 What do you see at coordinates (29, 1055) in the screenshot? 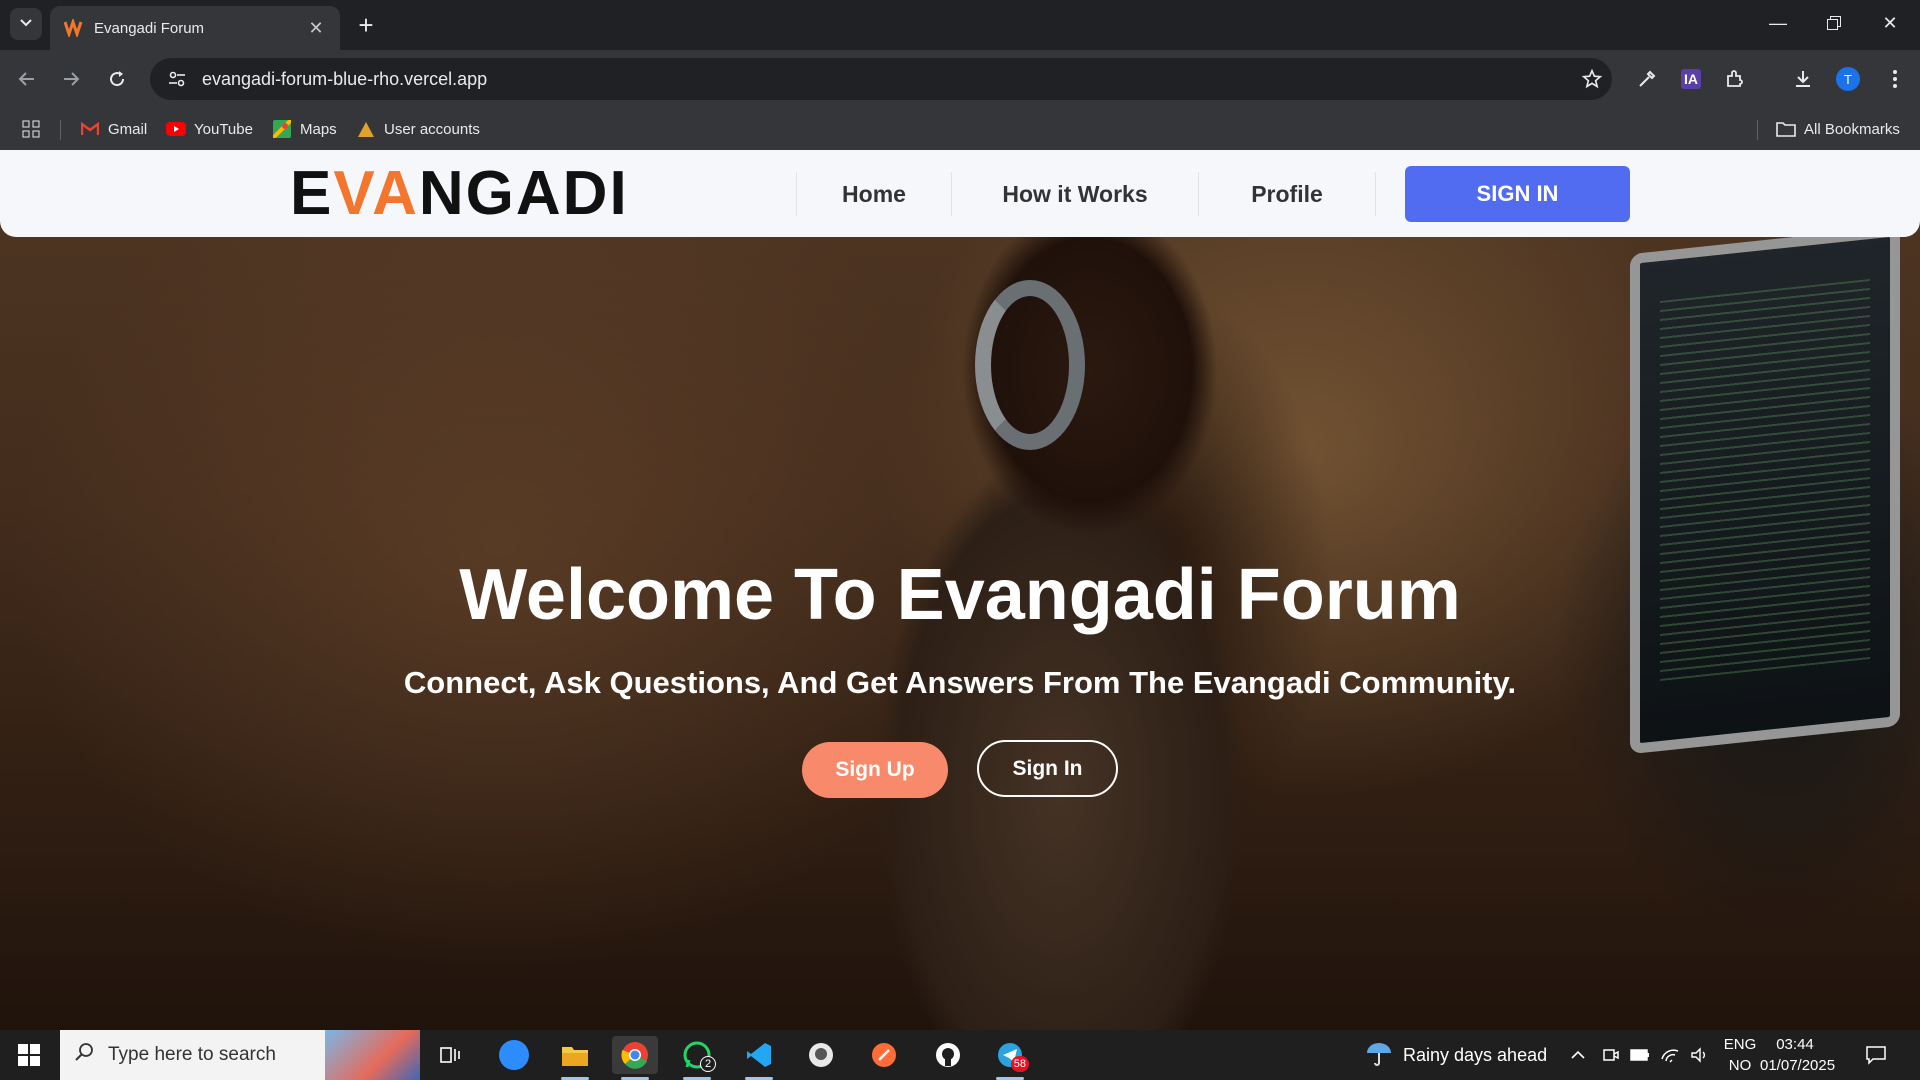
I see `windows-start-icon` at bounding box center [29, 1055].